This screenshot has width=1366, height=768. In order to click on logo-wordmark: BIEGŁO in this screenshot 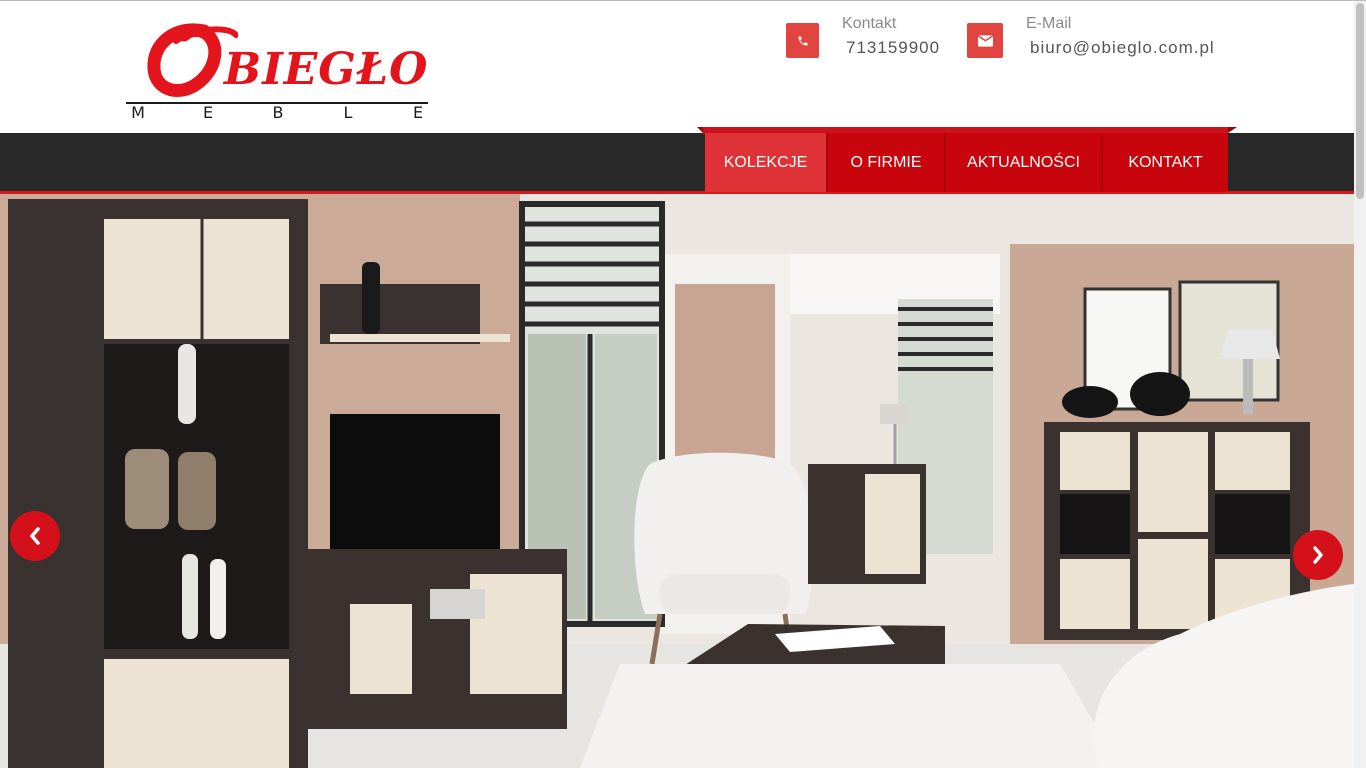, I will do `click(326, 69)`.